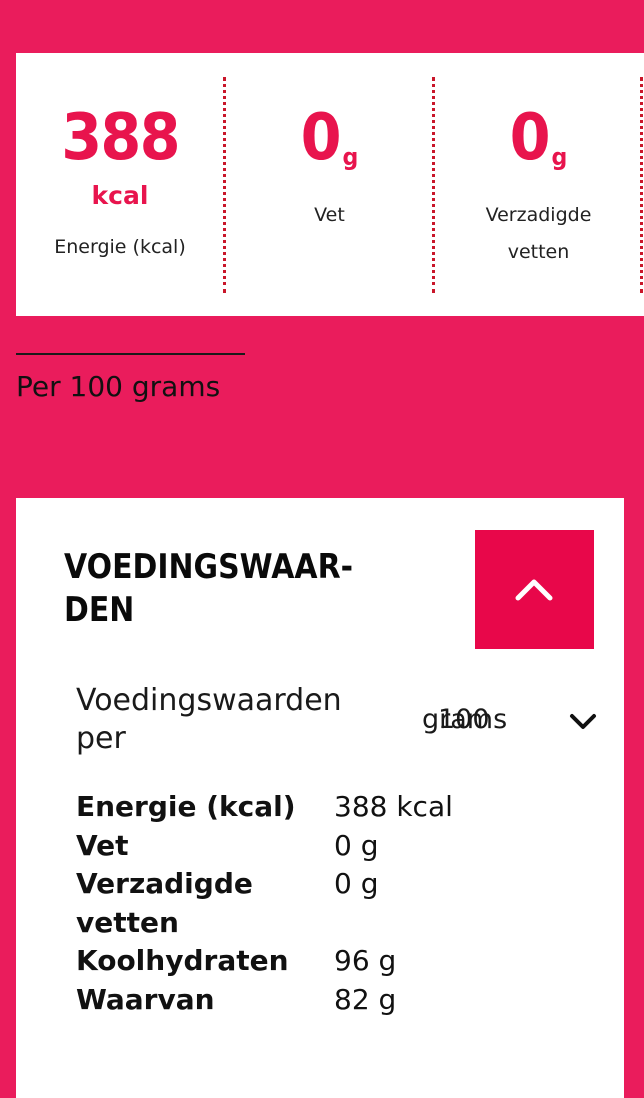 The height and width of the screenshot is (1098, 644). Describe the element at coordinates (118, 386) in the screenshot. I see `per-amount-text: Per 100 grams` at that location.